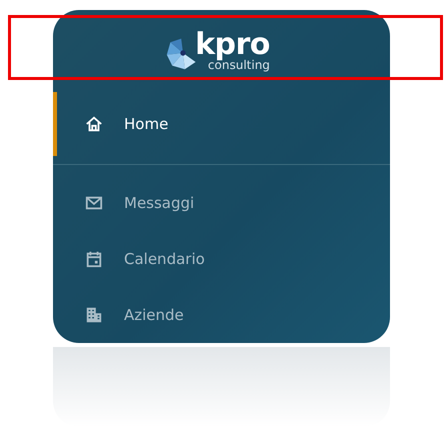 This screenshot has width=445, height=432. I want to click on menu-item: Calendario, so click(221, 259).